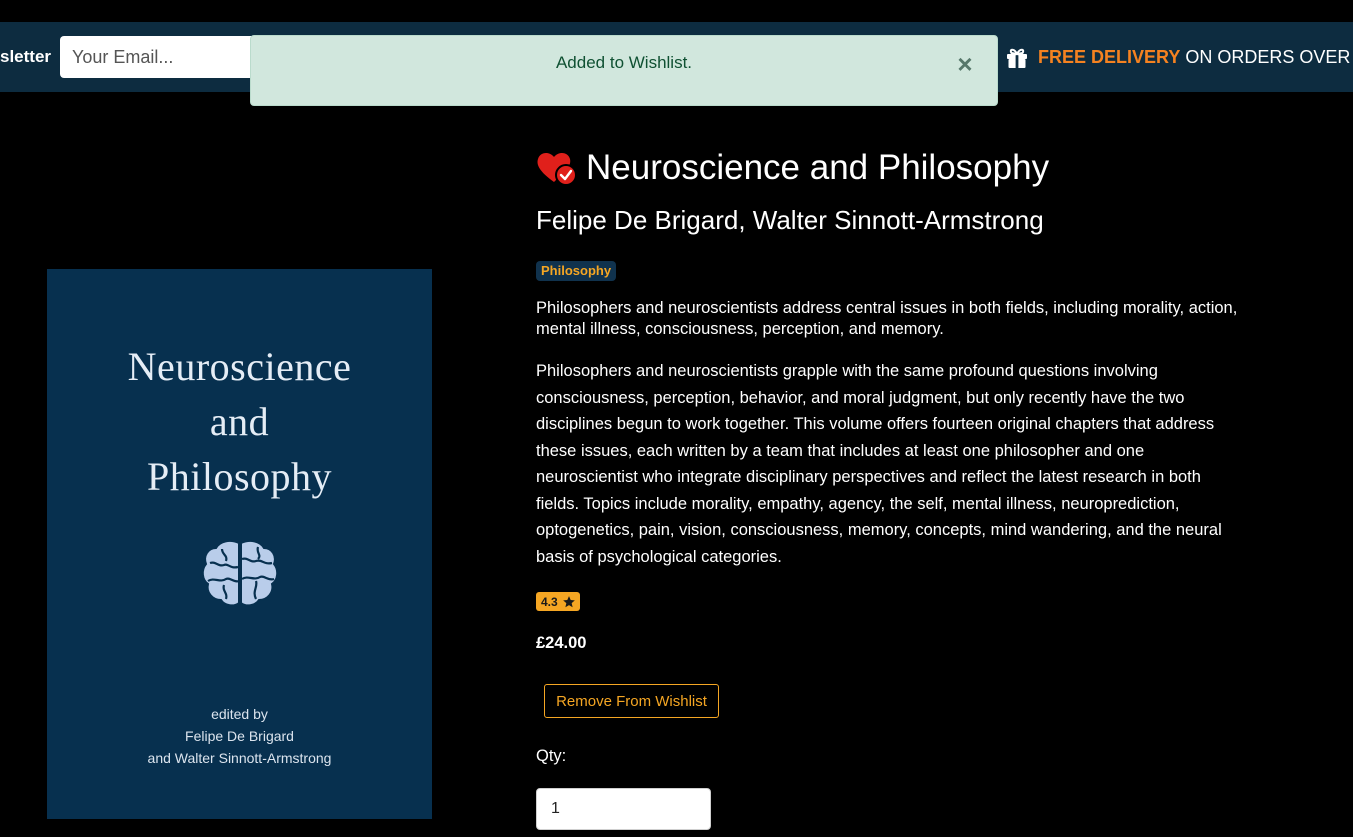 The image size is (1353, 837). What do you see at coordinates (818, 167) in the screenshot?
I see `product-title: Neuroscience and Philosophy` at bounding box center [818, 167].